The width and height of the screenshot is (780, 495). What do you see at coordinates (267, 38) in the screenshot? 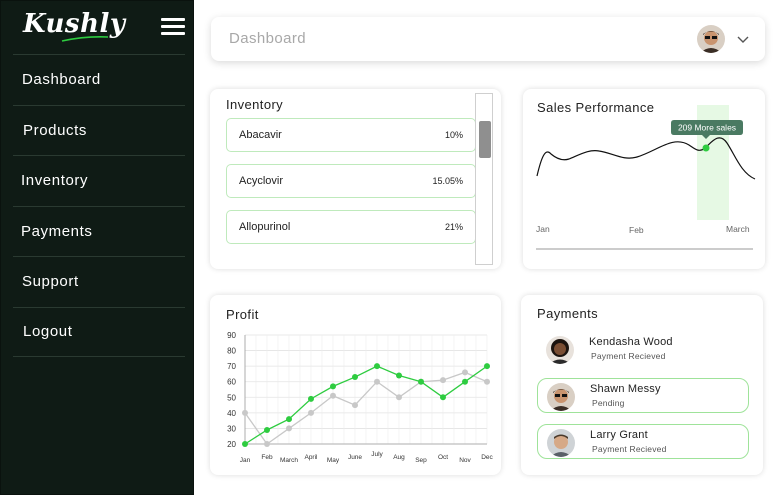
I see `page-title: Dashboard` at bounding box center [267, 38].